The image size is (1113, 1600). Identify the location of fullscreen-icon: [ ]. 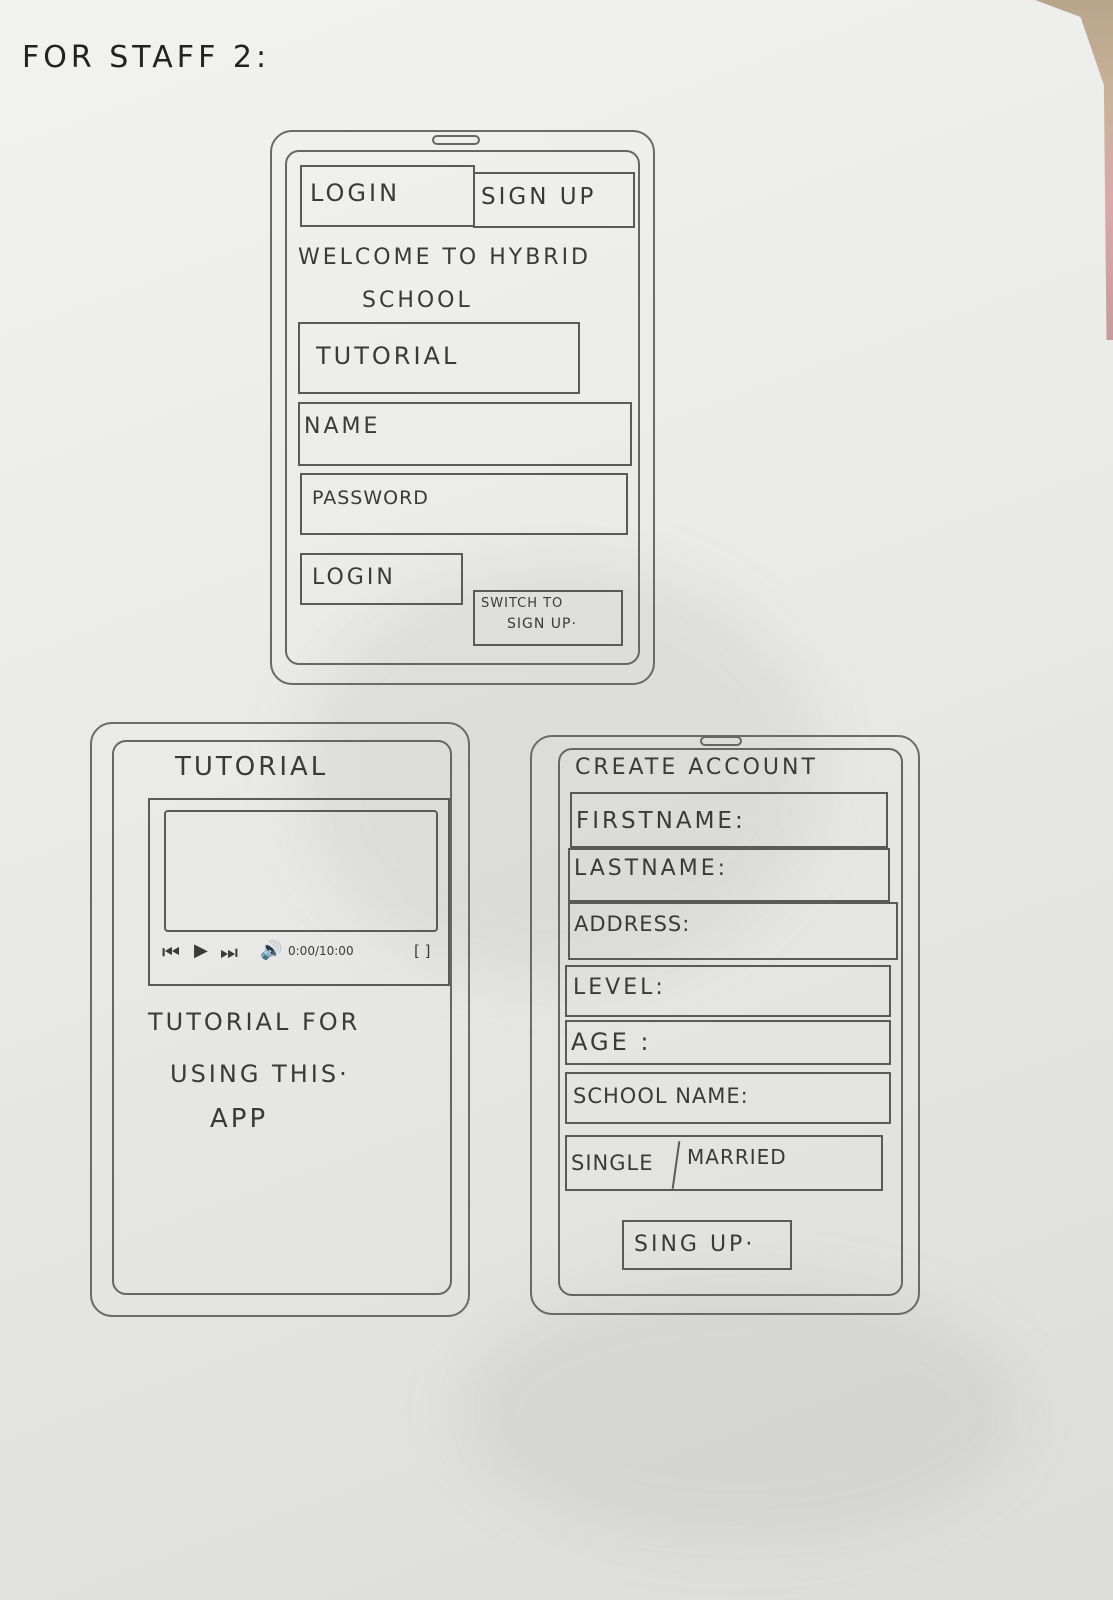
(422, 951).